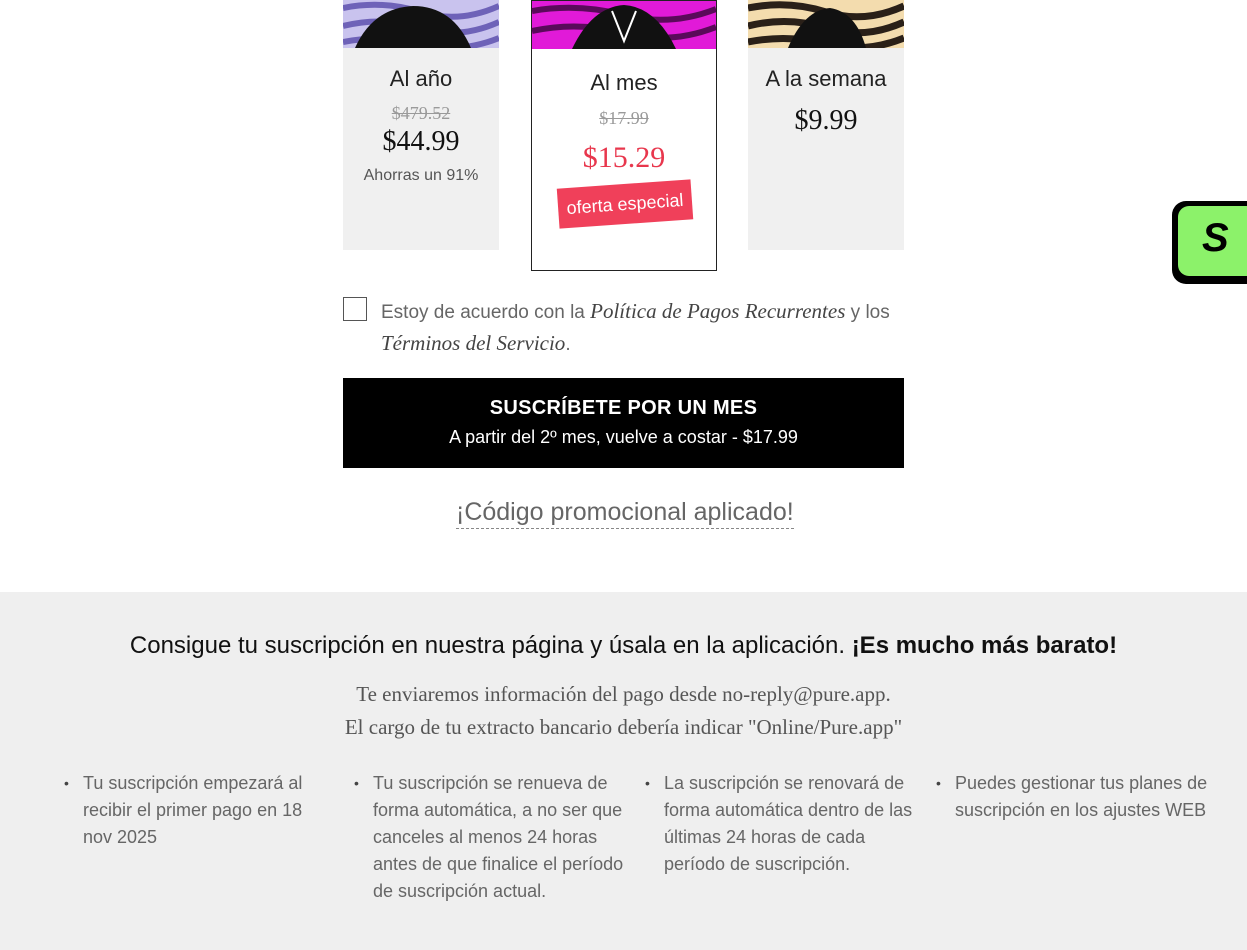 This screenshot has height=950, width=1247. I want to click on plan-card-year: Al año $479.52 $44.99 Ahorras un 91%, so click(421, 125).